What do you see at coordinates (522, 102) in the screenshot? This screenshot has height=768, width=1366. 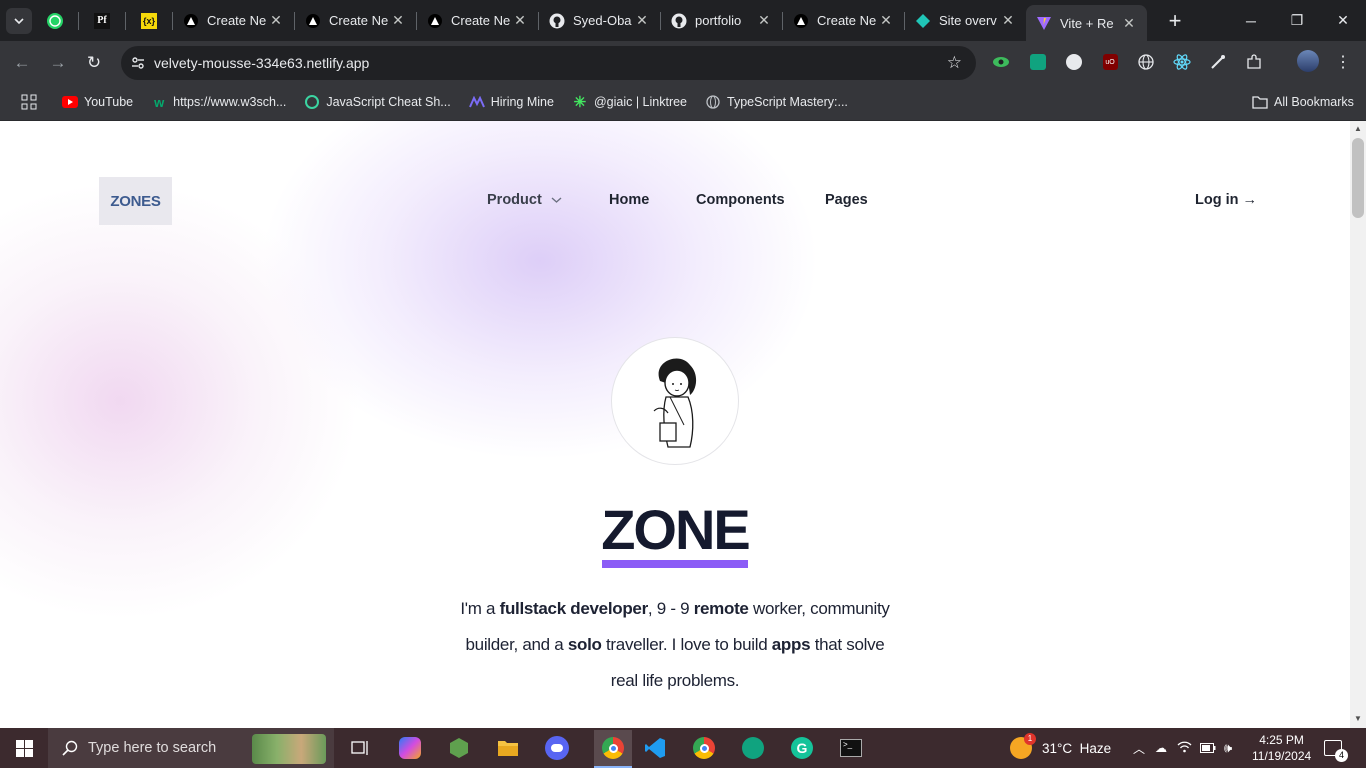 I see `bookmark-label: Hiring Mine` at bounding box center [522, 102].